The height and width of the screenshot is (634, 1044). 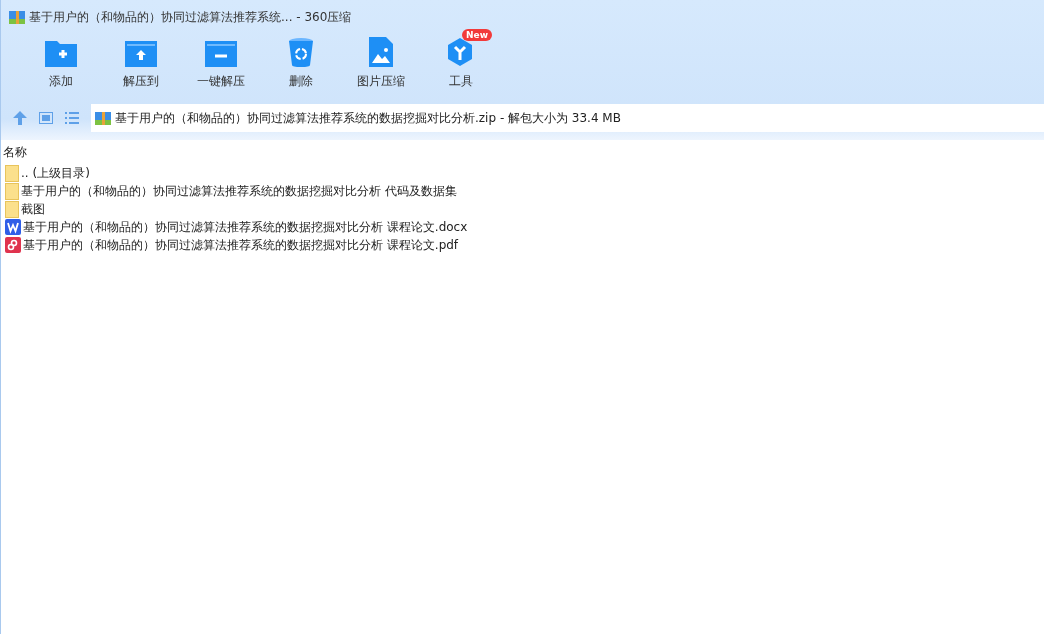 What do you see at coordinates (241, 245) in the screenshot?
I see `file-name: 基于用户的（和物品的）协同过滤算法推荐系统的数据挖掘对比分析 课程论文.pdf` at bounding box center [241, 245].